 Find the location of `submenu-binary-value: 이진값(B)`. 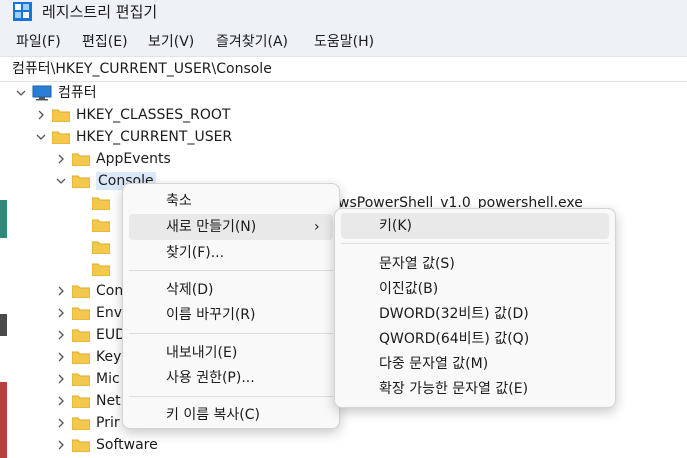

submenu-binary-value: 이진값(B) is located at coordinates (475, 289).